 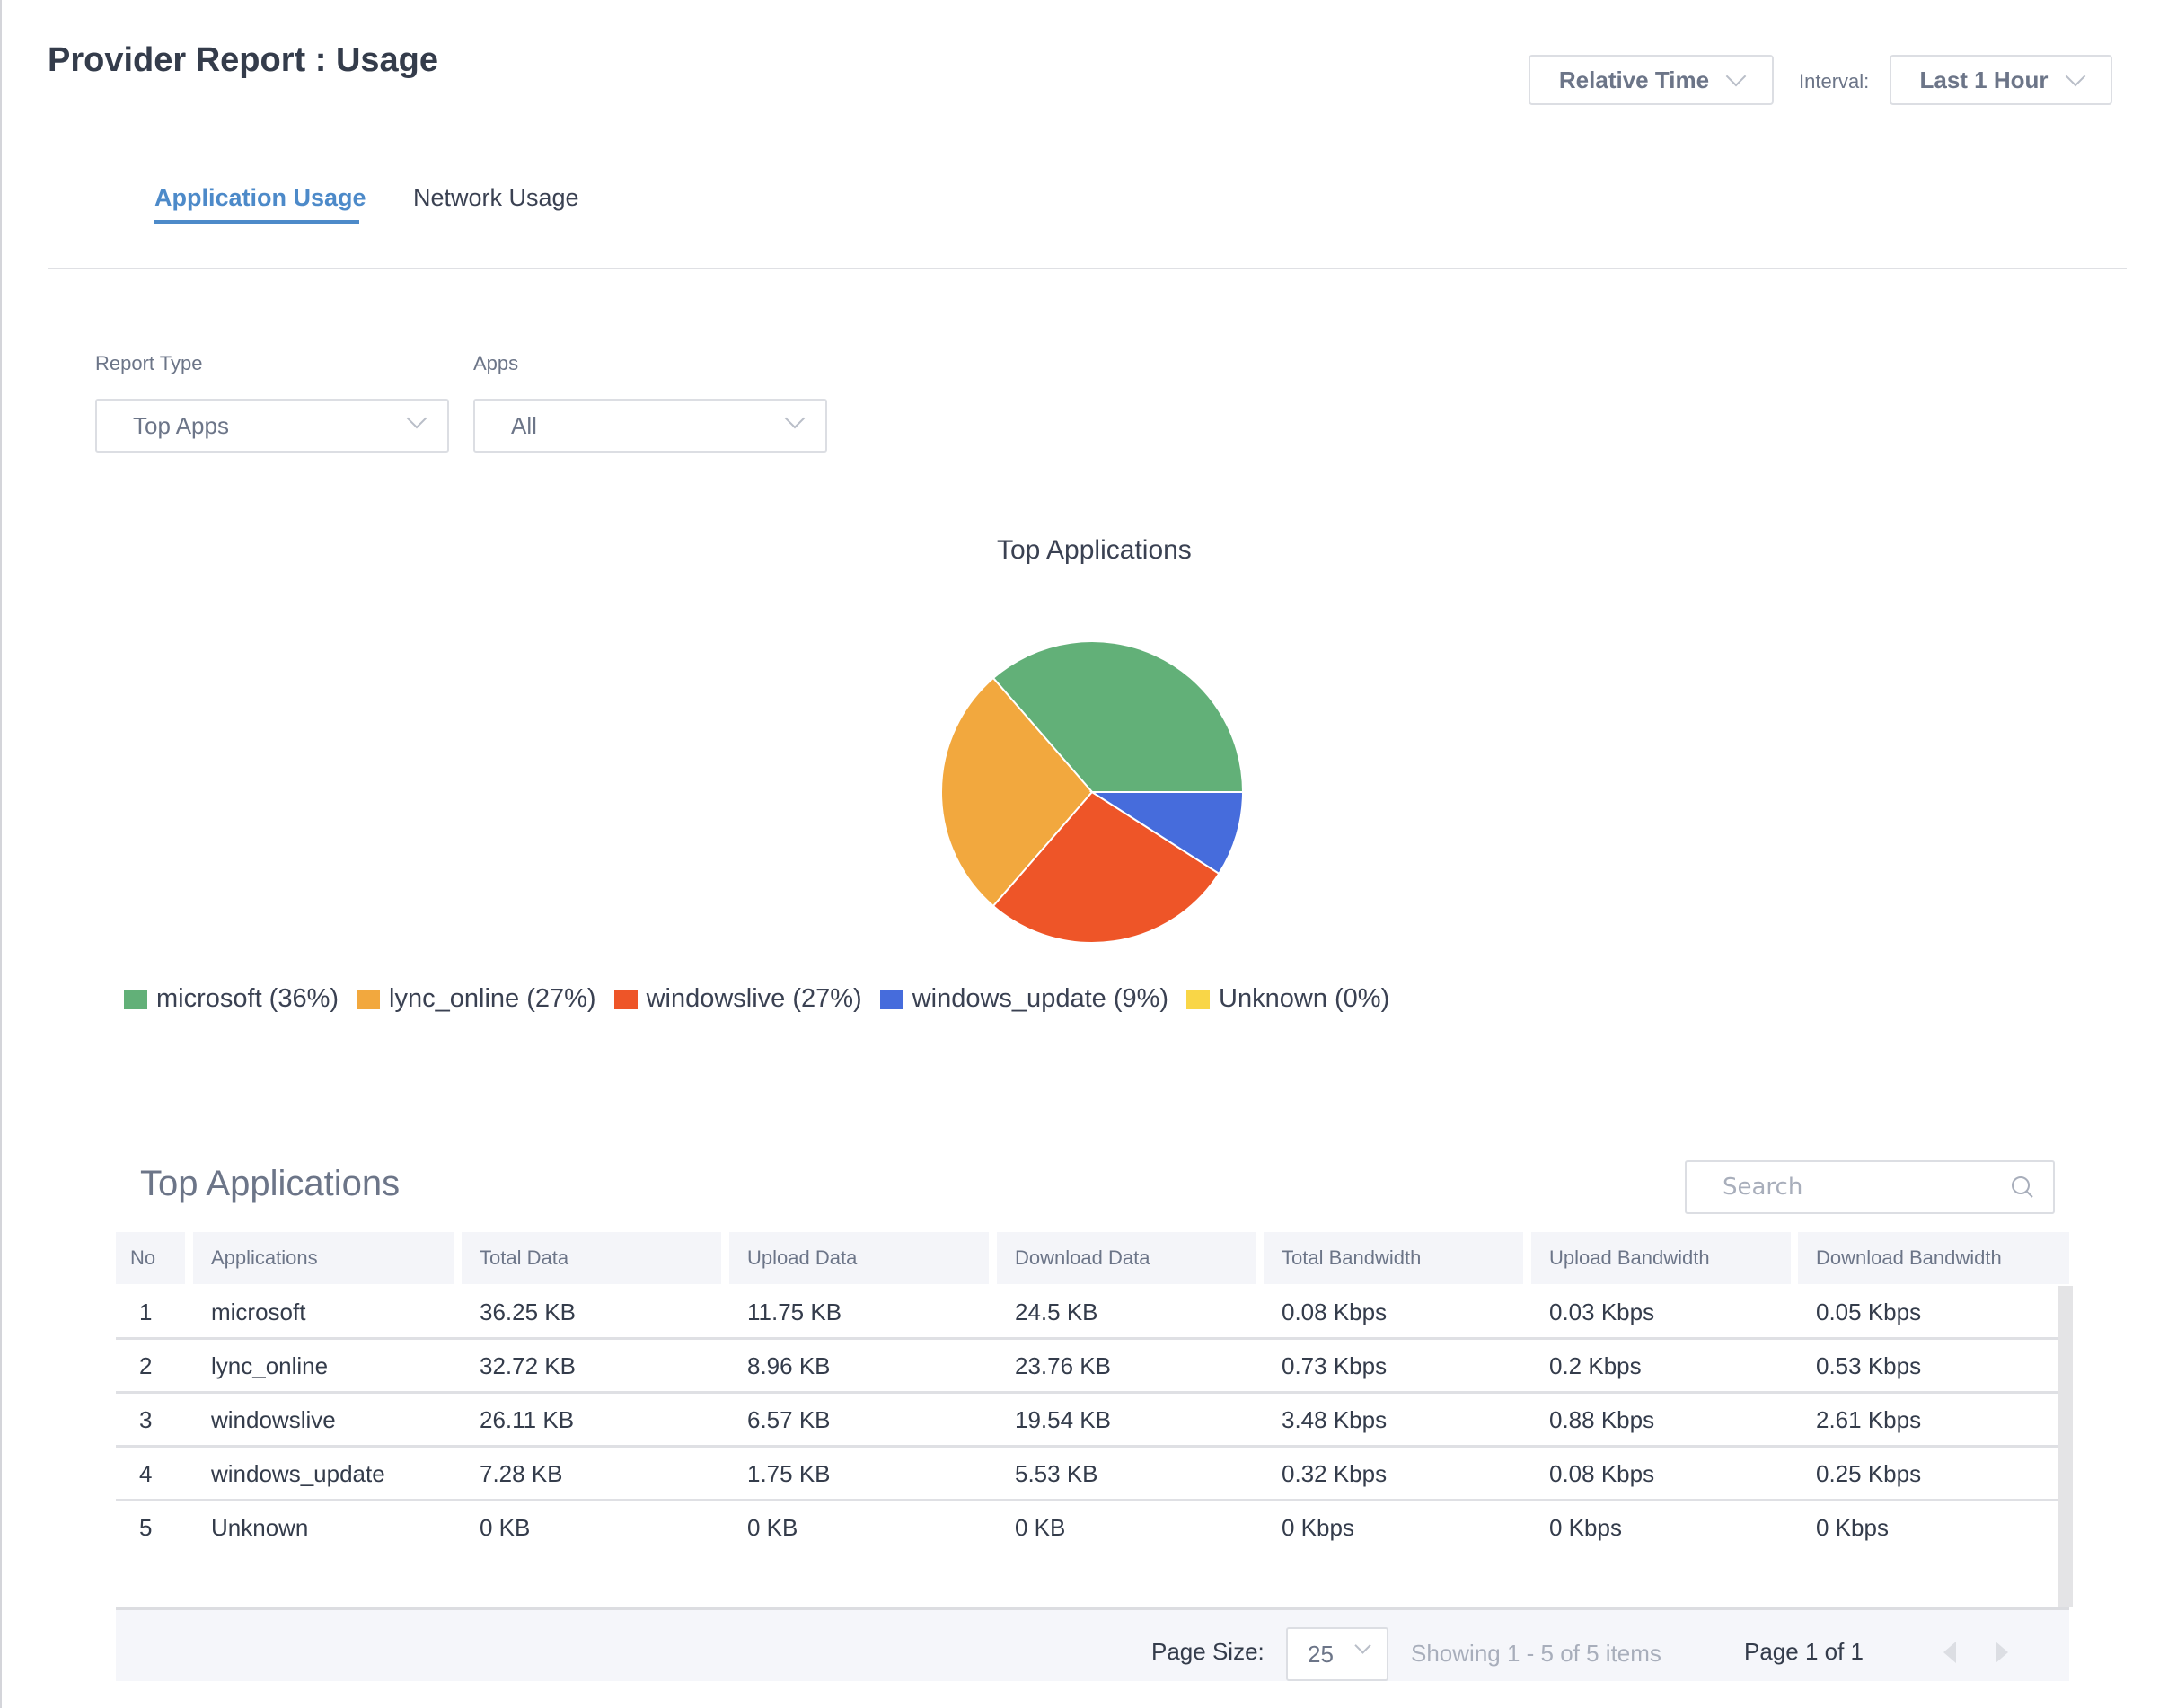 What do you see at coordinates (273, 1419) in the screenshot?
I see `table-cell: windowslive` at bounding box center [273, 1419].